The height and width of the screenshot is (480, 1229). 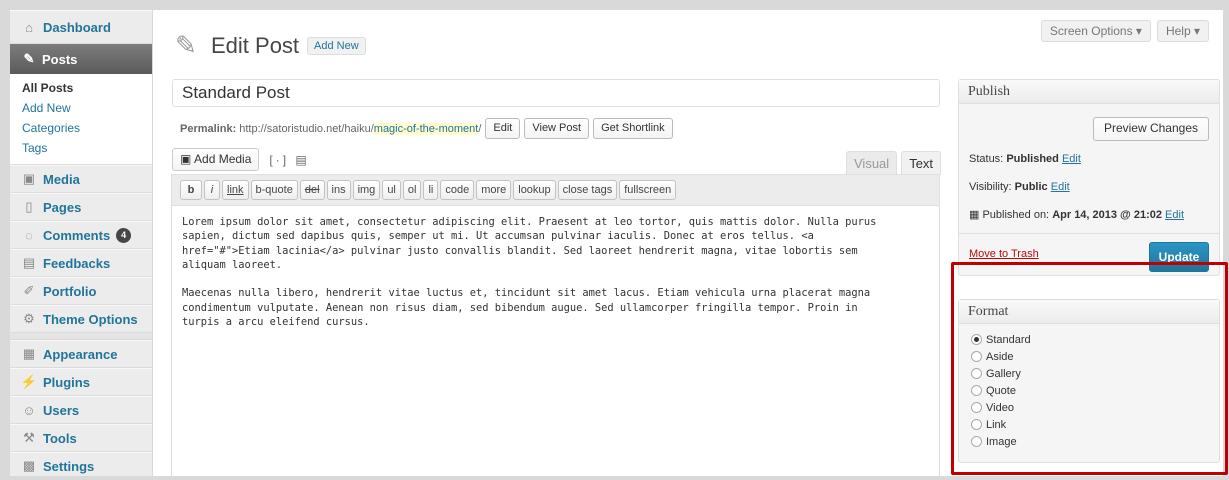 I want to click on publish-box-title: Publish, so click(x=1089, y=92).